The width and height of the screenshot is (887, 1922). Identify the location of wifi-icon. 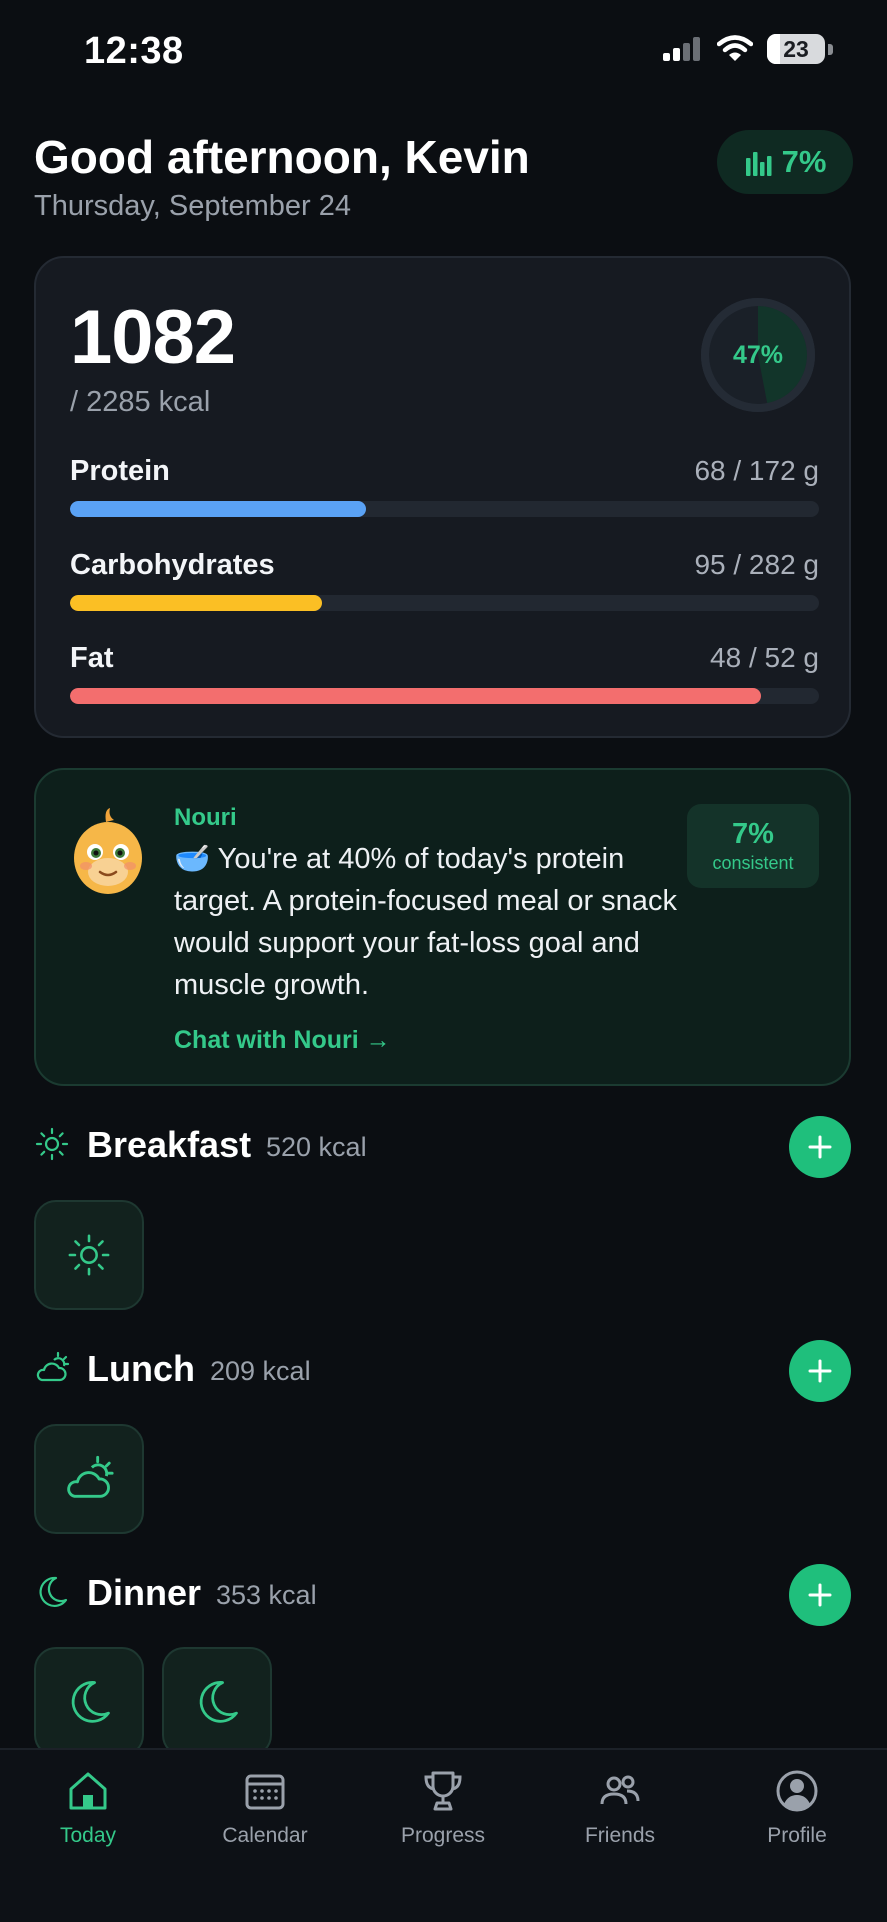
(735, 48).